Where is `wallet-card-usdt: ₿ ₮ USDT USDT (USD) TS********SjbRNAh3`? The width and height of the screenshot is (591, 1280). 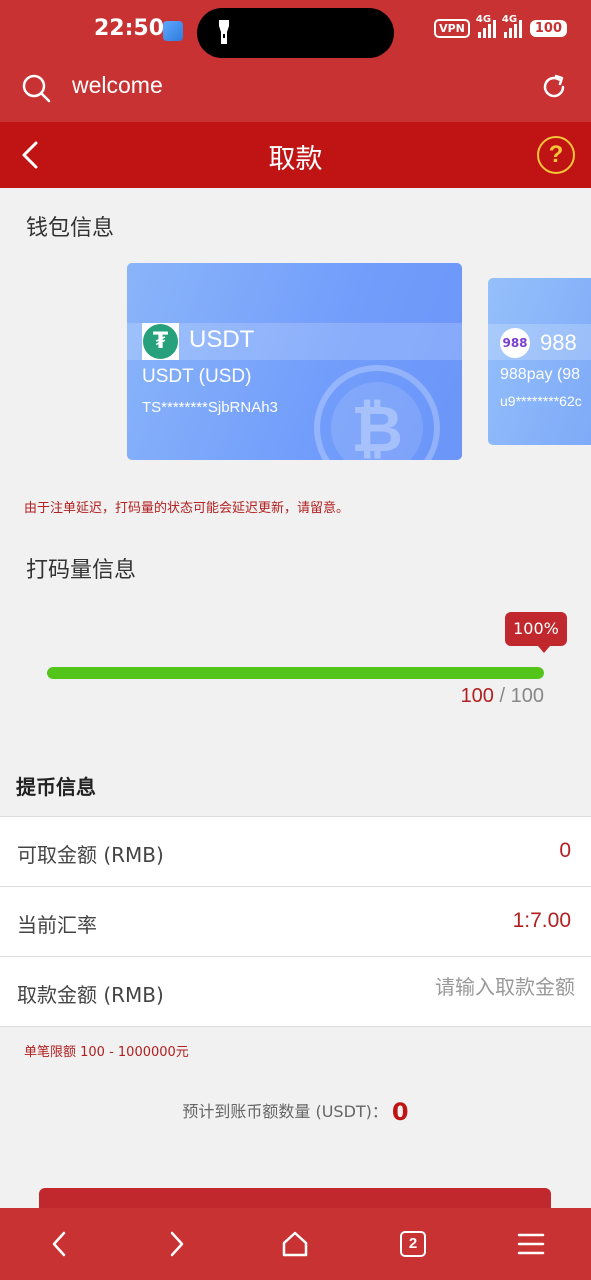
wallet-card-usdt: ₿ ₮ USDT USDT (USD) TS********SjbRNAh3 is located at coordinates (294, 361).